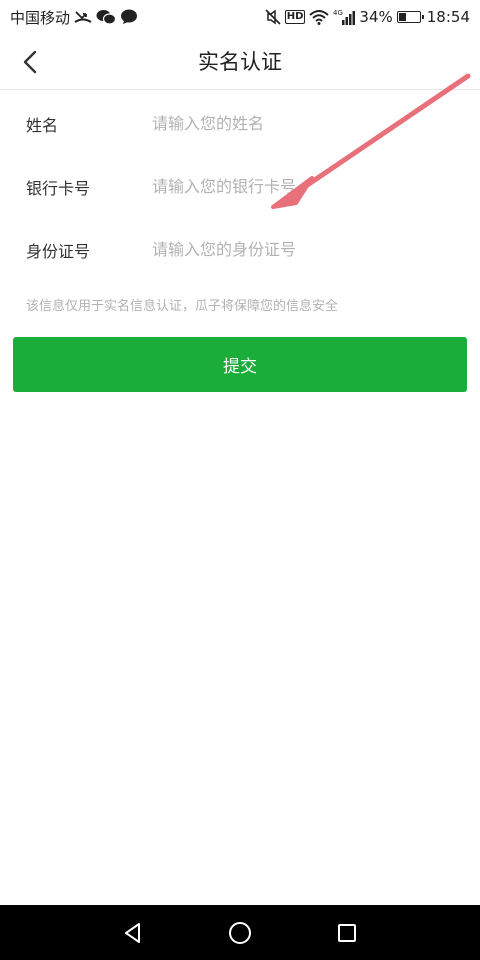 The height and width of the screenshot is (960, 480). Describe the element at coordinates (319, 17) in the screenshot. I see `wifi-icon` at that location.